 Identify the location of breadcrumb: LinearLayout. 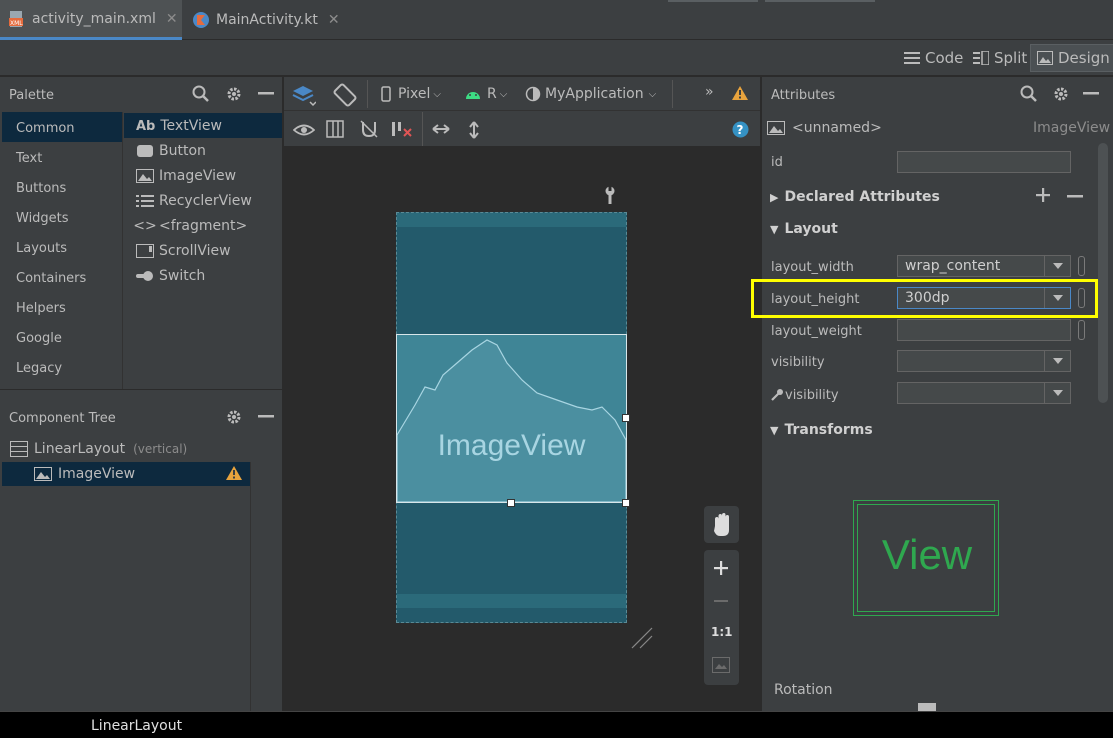
(136, 726).